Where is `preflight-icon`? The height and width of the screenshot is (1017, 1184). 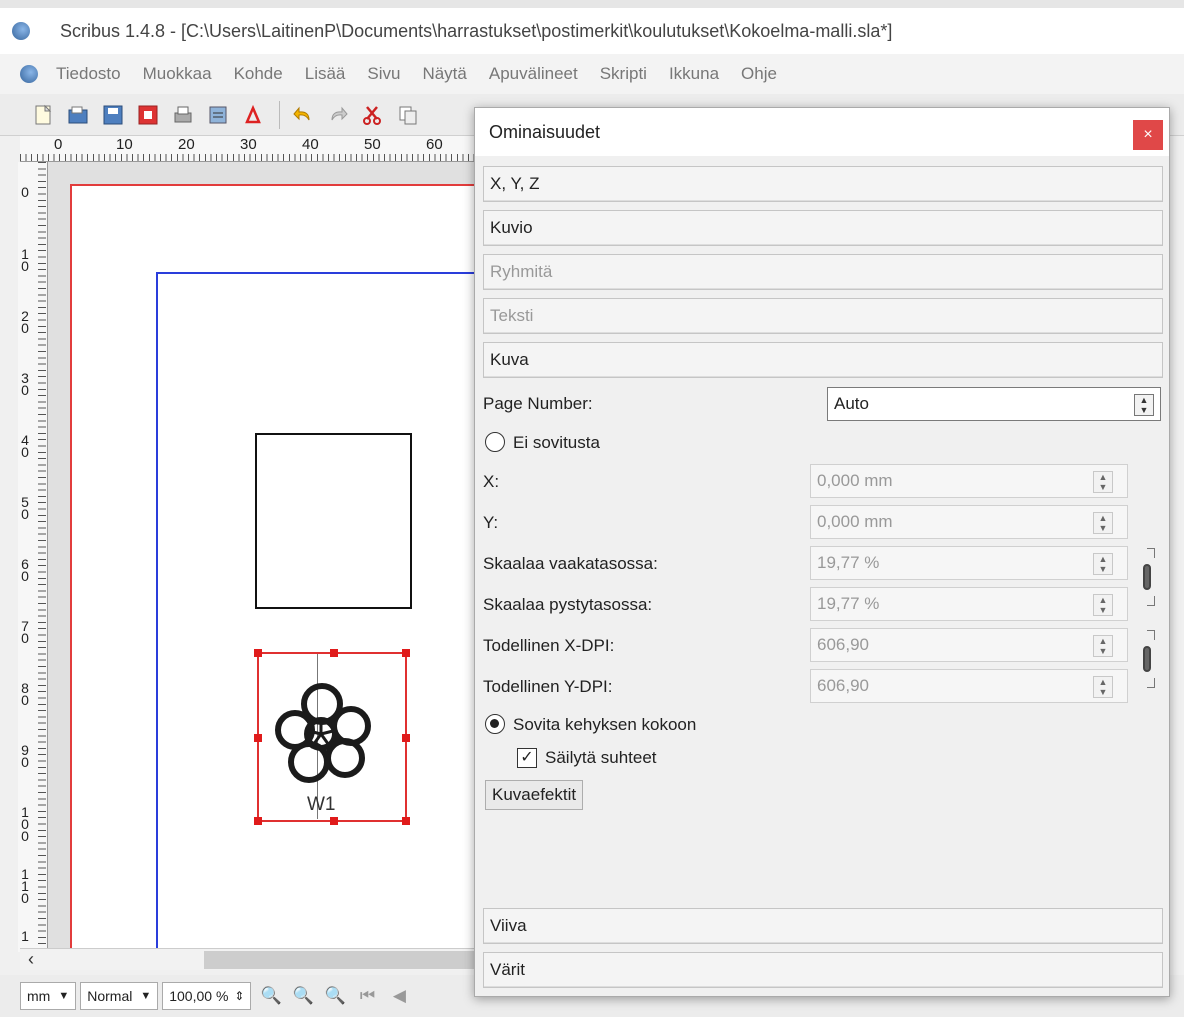
preflight-icon is located at coordinates (218, 115).